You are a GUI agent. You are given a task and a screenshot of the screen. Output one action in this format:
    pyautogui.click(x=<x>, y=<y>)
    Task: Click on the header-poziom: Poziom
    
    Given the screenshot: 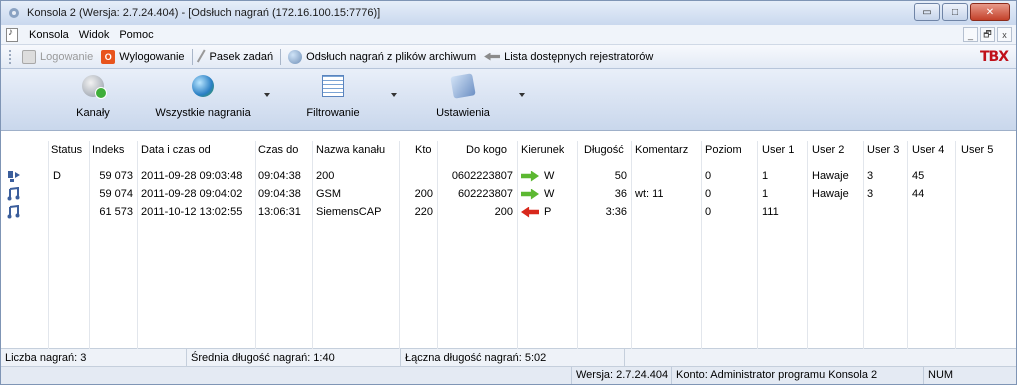 What is the action you would take?
    pyautogui.click(x=723, y=150)
    